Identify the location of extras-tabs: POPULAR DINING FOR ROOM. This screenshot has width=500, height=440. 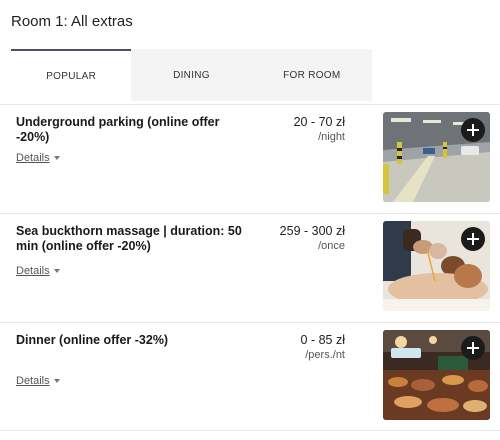
(191, 75).